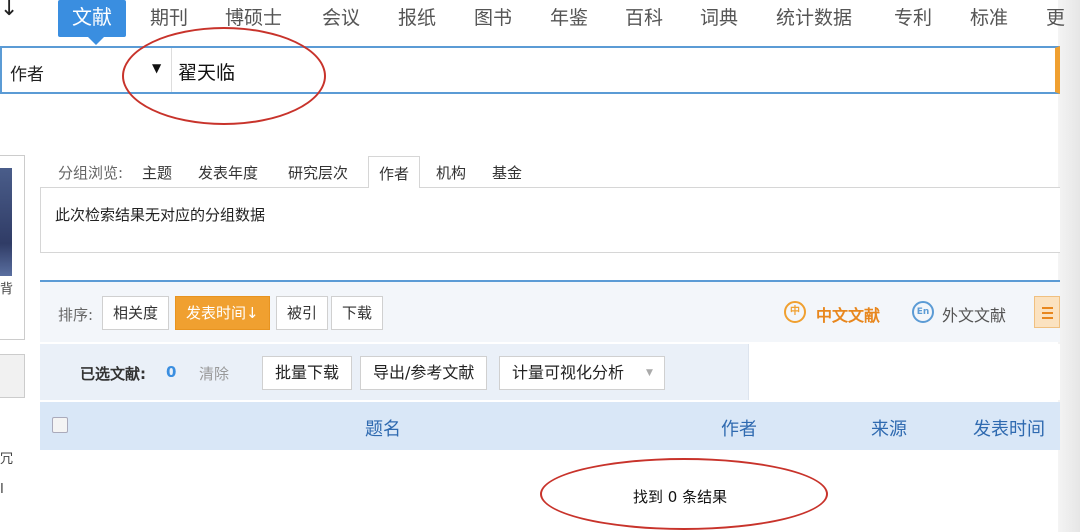 This screenshot has height=532, width=1080. I want to click on group-tab-level: 研究层次, so click(318, 172).